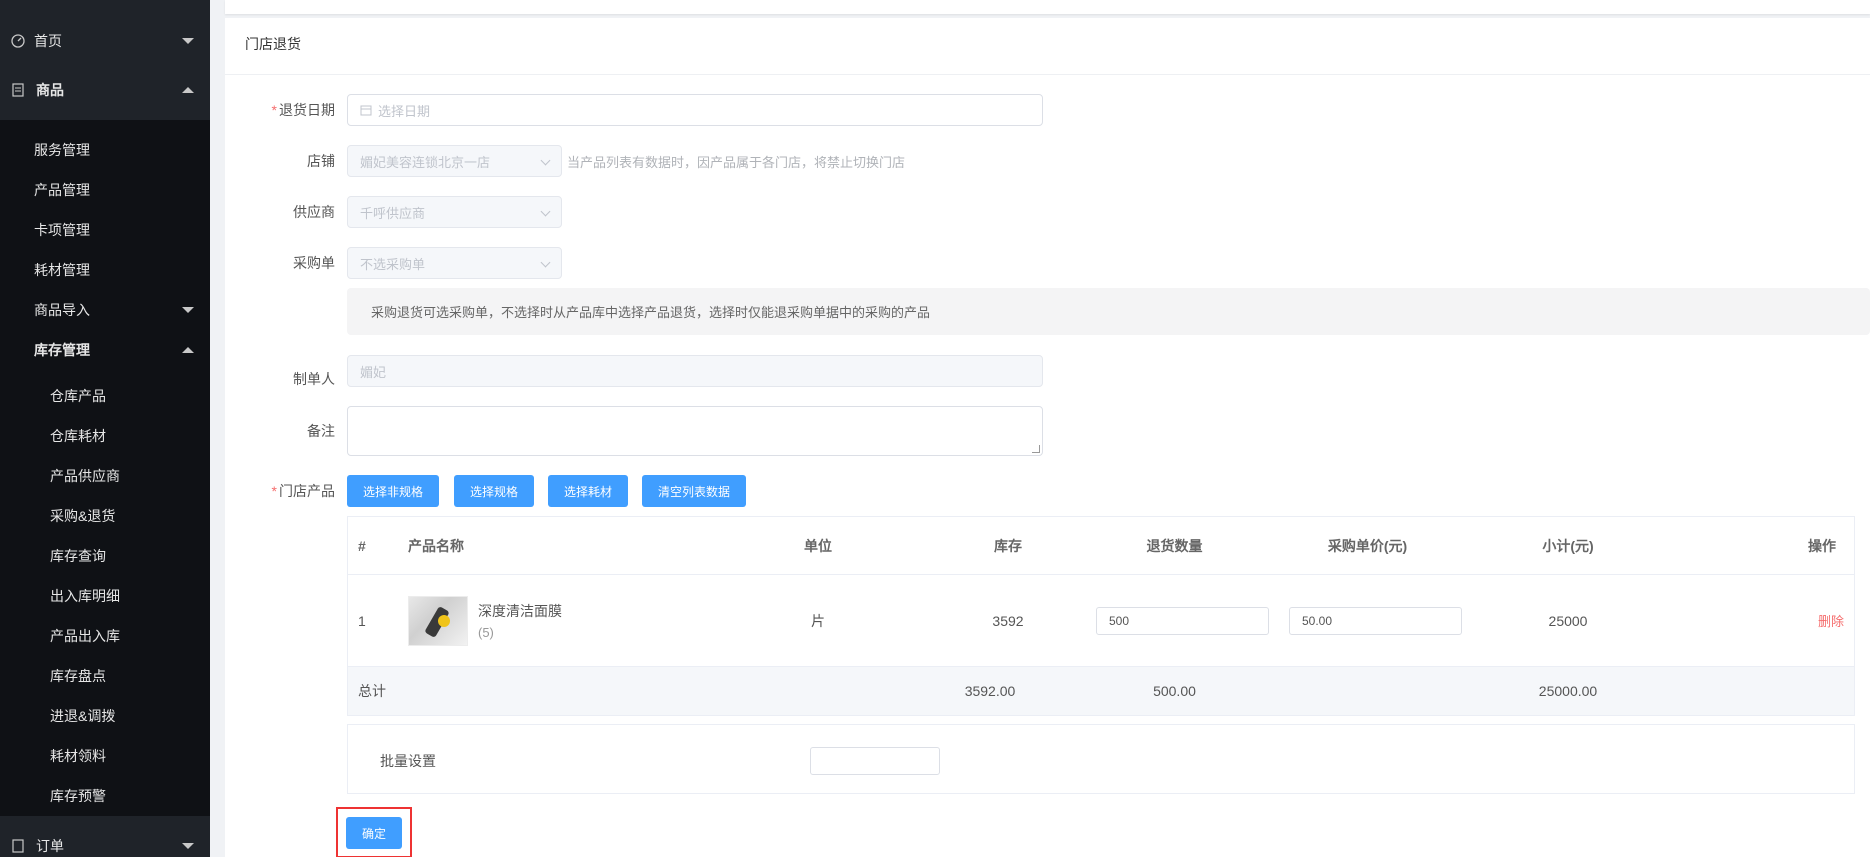 The width and height of the screenshot is (1870, 857). What do you see at coordinates (85, 476) in the screenshot?
I see `sidebar-item-label: 产品供应商` at bounding box center [85, 476].